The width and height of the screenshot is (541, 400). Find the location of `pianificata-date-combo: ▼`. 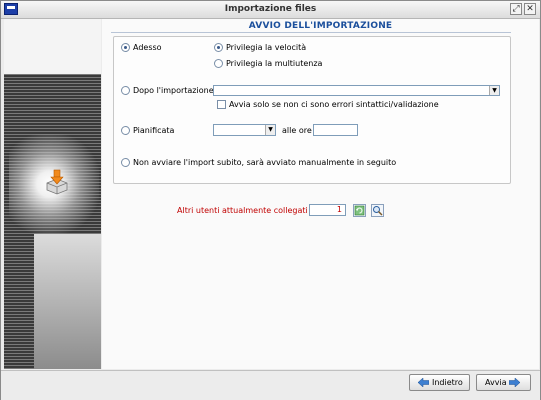

pianificata-date-combo: ▼ is located at coordinates (244, 130).